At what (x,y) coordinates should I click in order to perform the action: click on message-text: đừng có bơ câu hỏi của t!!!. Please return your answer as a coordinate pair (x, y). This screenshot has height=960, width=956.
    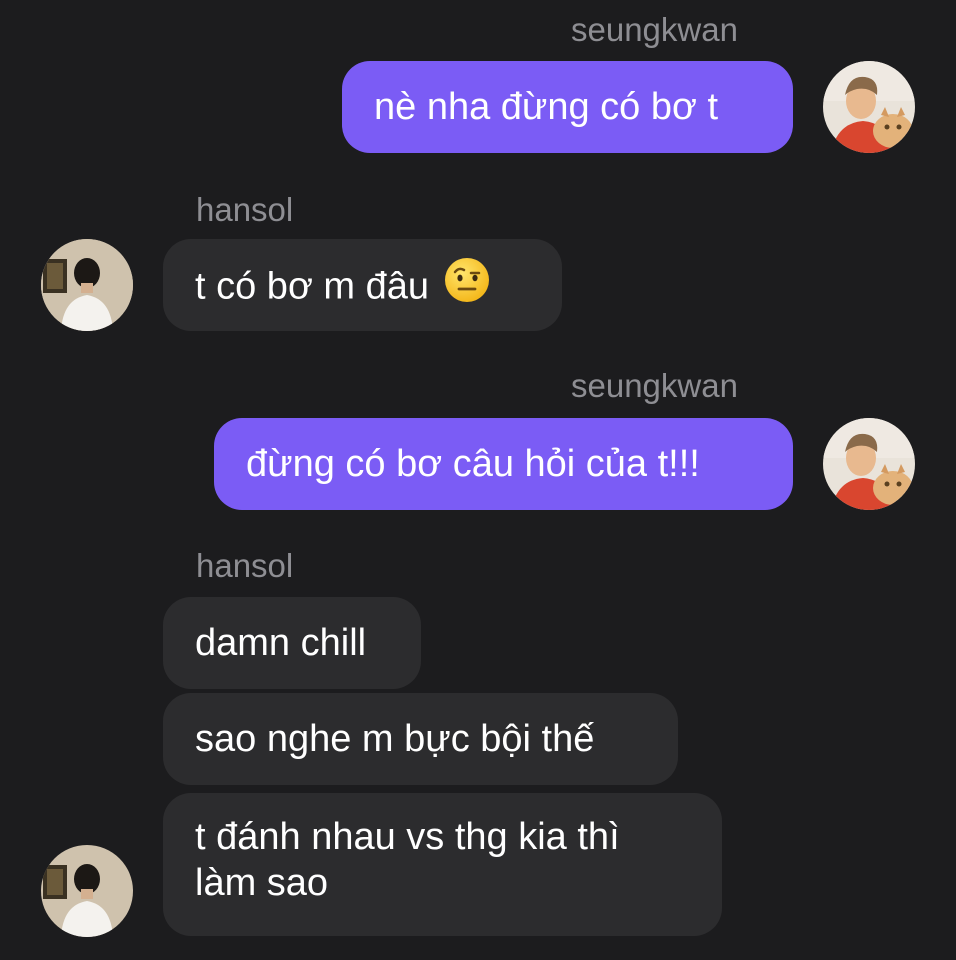
    Looking at the image, I should click on (473, 464).